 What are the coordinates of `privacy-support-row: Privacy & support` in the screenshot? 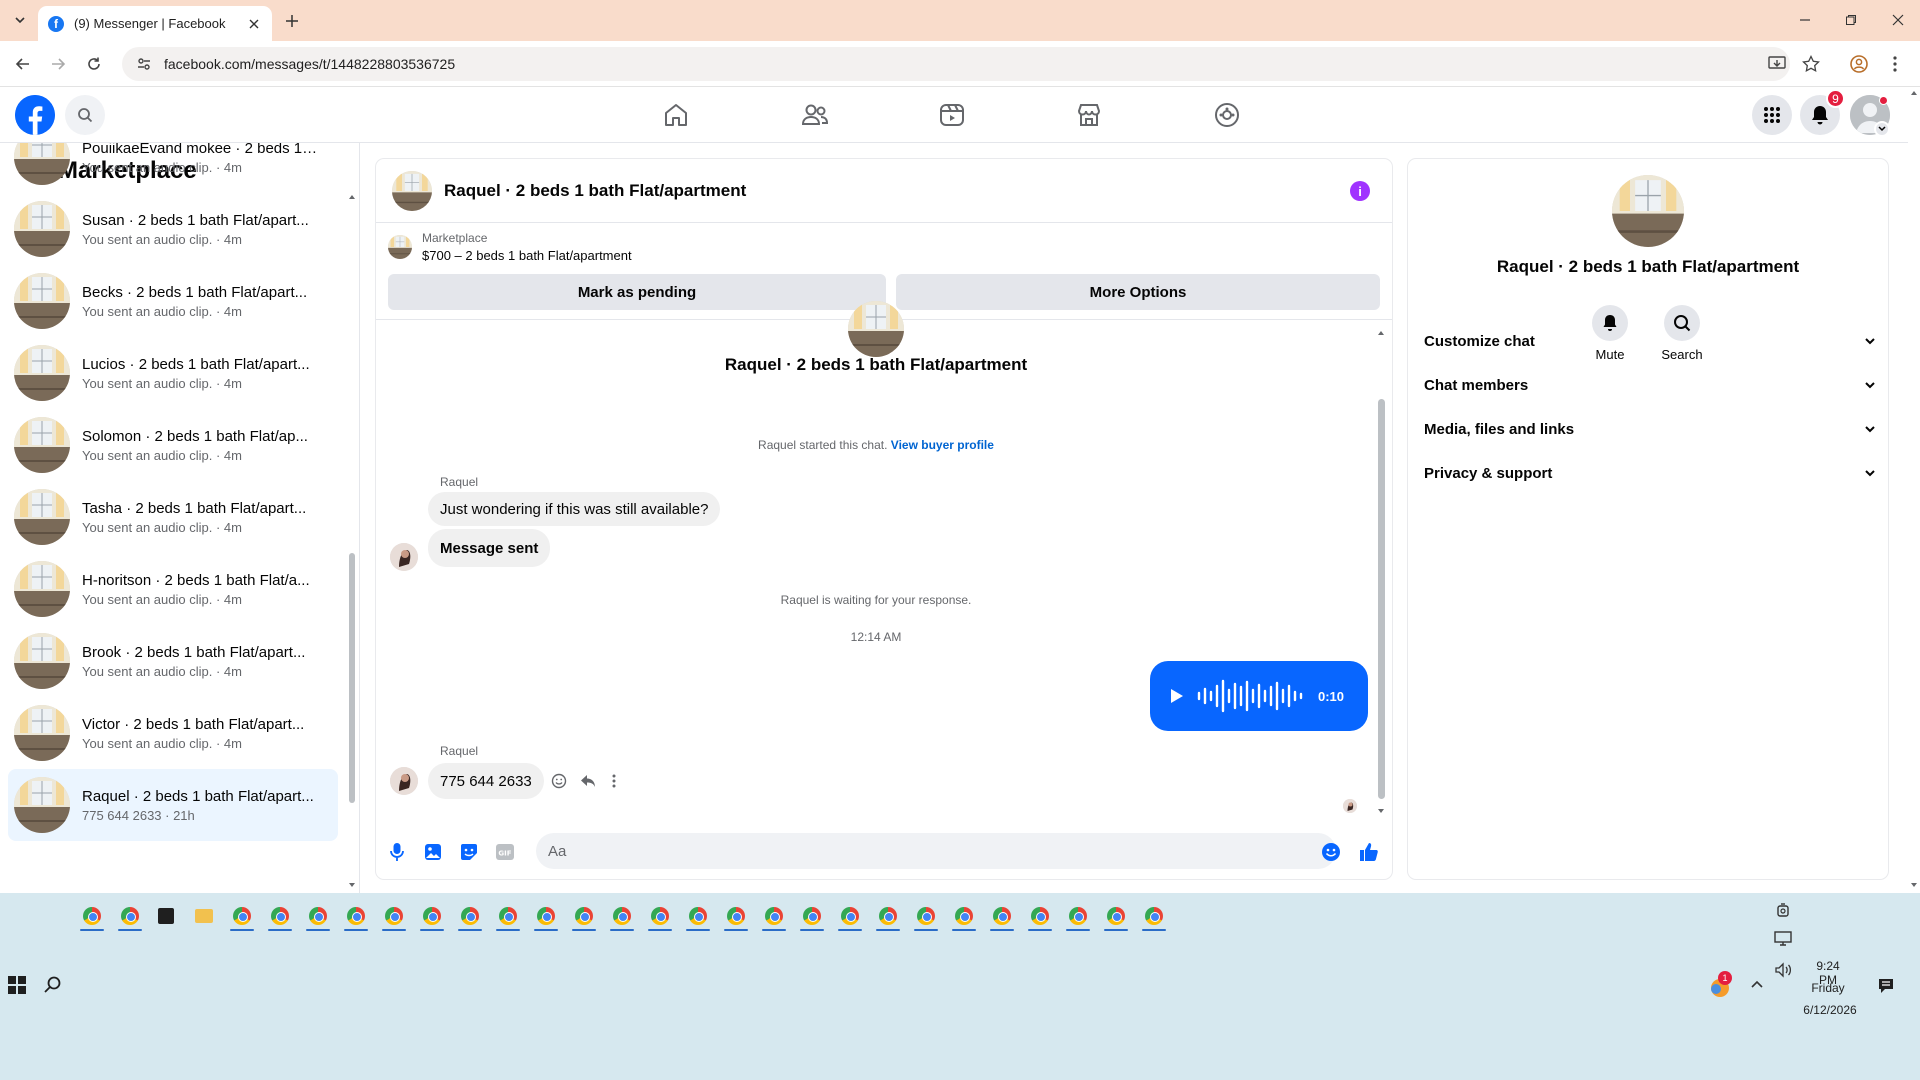 It's located at (1650, 473).